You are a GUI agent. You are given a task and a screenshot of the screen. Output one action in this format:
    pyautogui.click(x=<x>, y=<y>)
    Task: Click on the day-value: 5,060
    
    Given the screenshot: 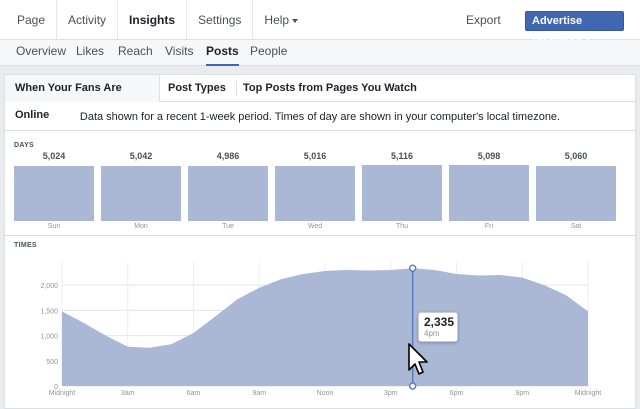 What is the action you would take?
    pyautogui.click(x=576, y=156)
    